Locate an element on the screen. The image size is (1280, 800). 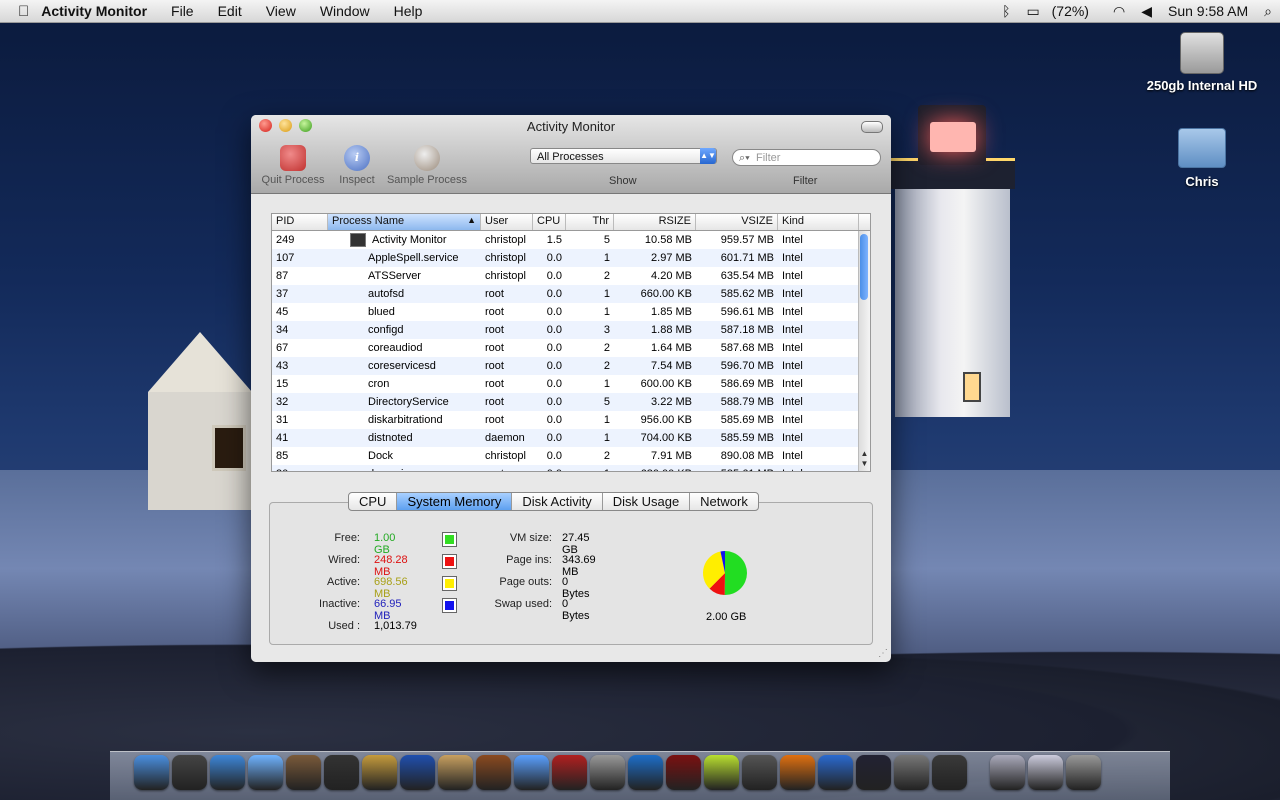
process-name-text: blued is located at coordinates (381, 312).